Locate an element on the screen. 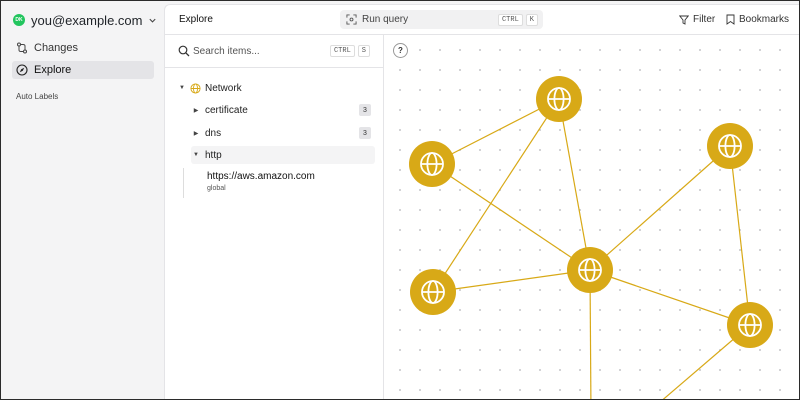 This screenshot has height=400, width=800. sidebar-item-changes: Changes is located at coordinates (83, 48).